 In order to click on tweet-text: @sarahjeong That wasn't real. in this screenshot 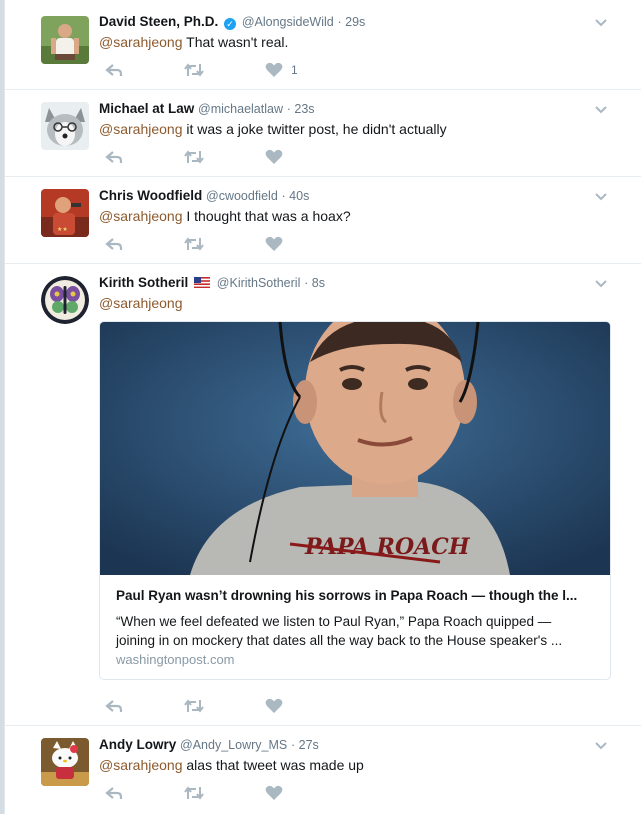, I will do `click(193, 42)`.